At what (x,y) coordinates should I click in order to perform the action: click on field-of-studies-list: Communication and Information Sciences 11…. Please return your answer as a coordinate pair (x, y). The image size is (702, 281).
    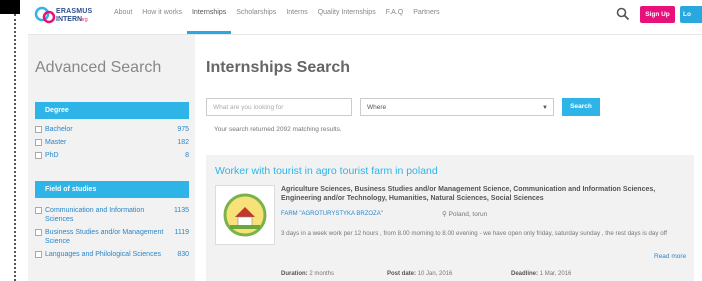
    Looking at the image, I should click on (112, 234).